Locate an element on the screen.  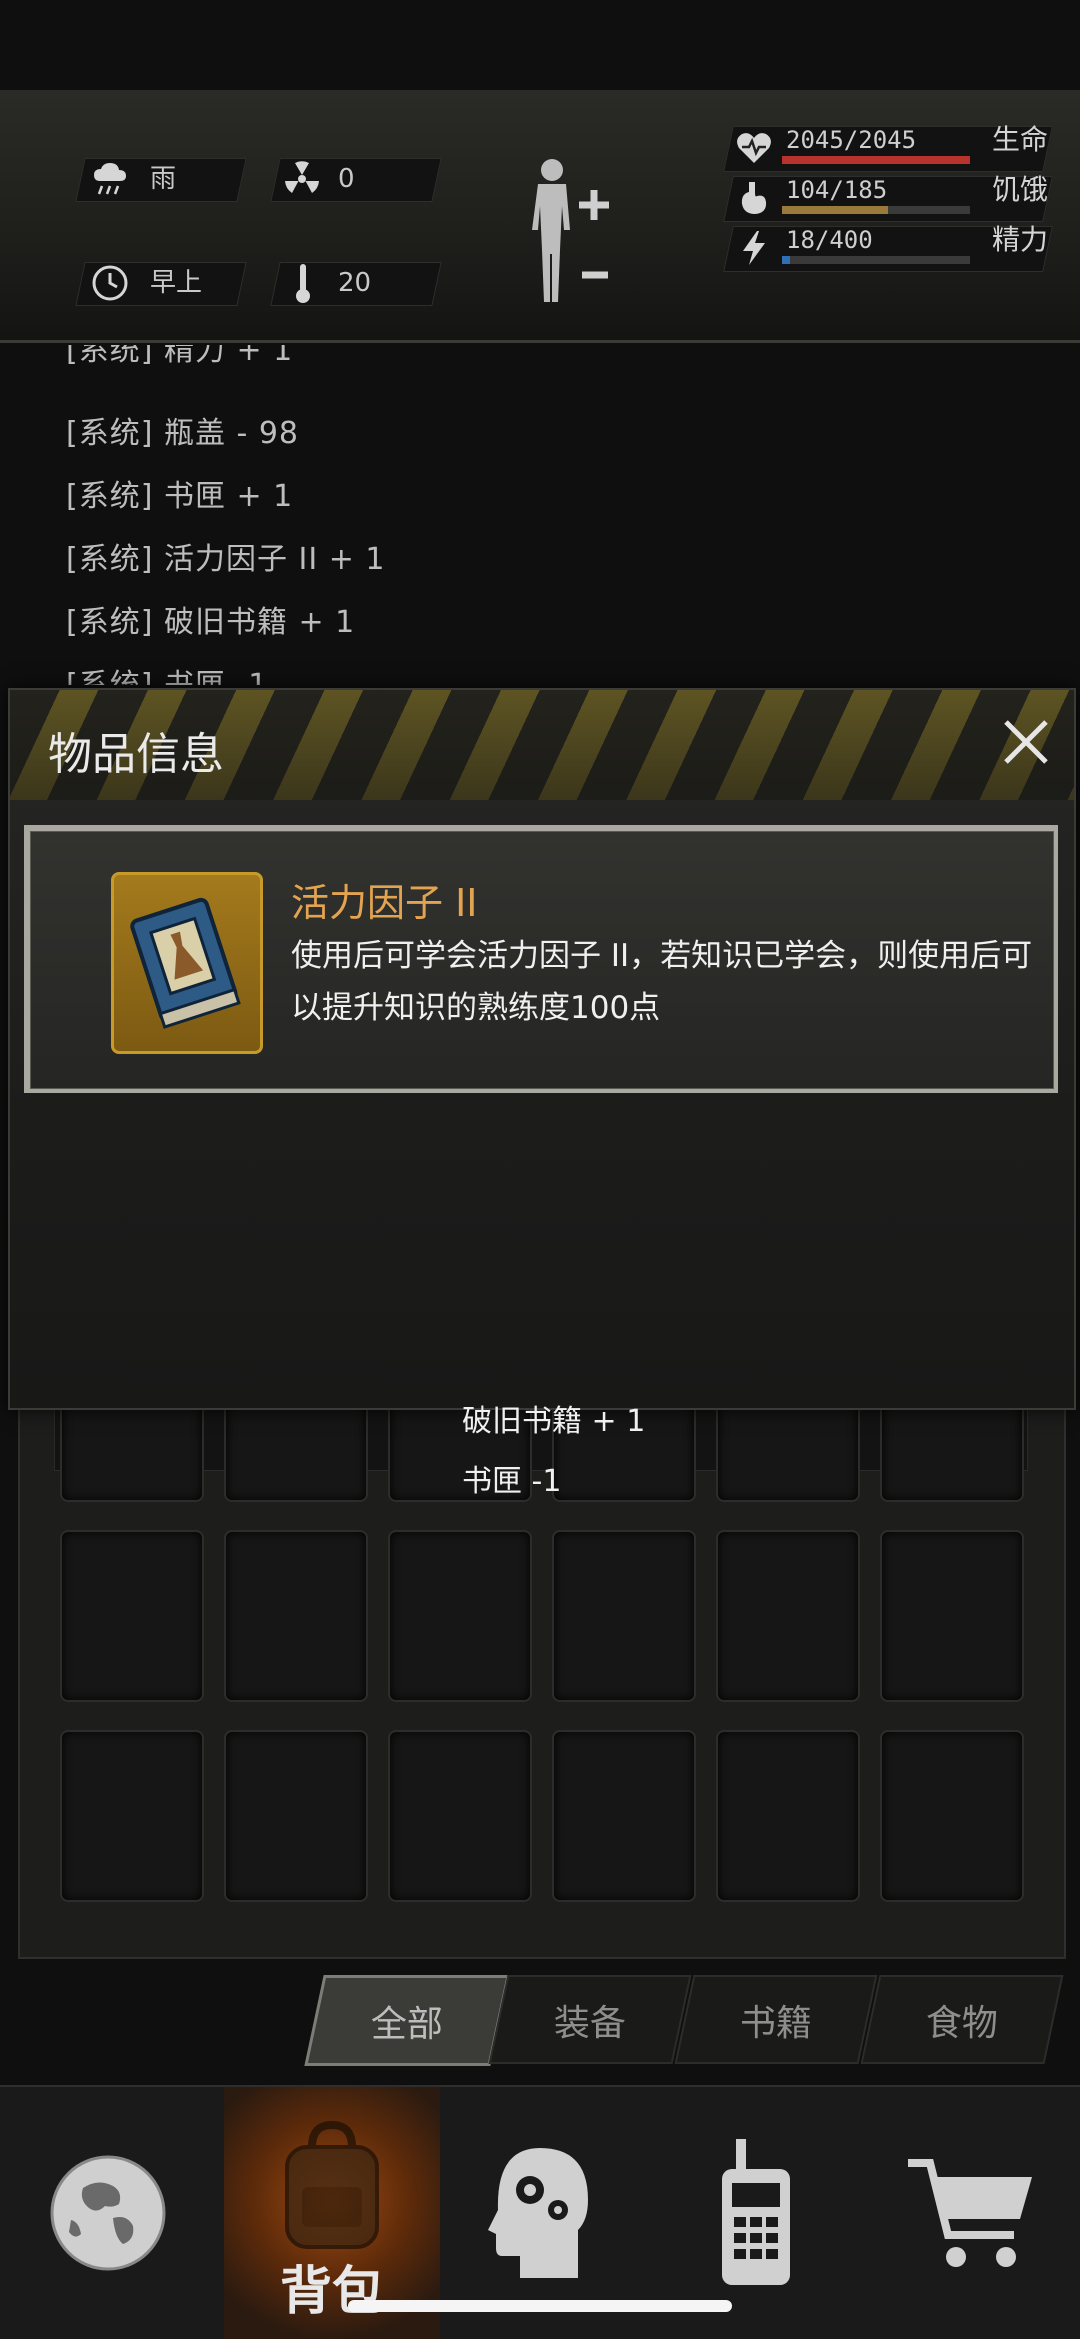
energy-bar-fill is located at coordinates (786, 260).